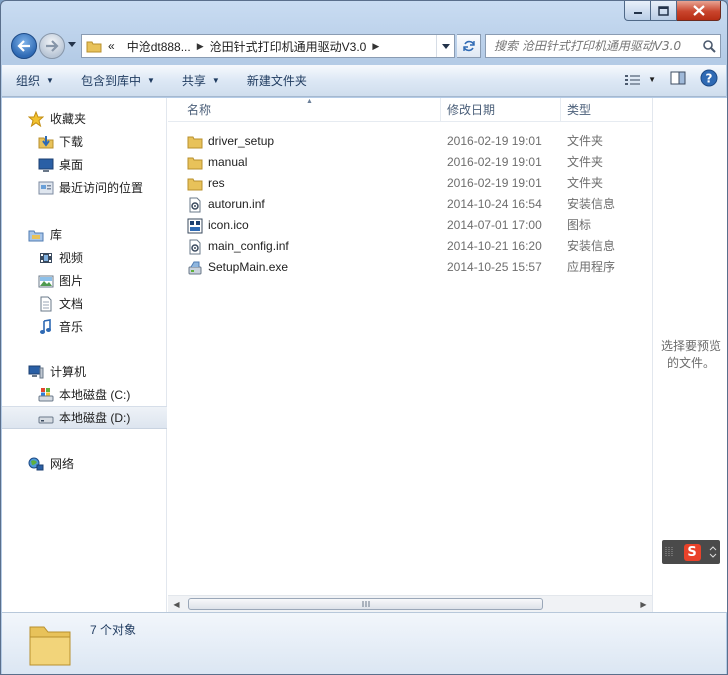 The width and height of the screenshot is (728, 675). I want to click on arrow-right-icon, so click(52, 46).